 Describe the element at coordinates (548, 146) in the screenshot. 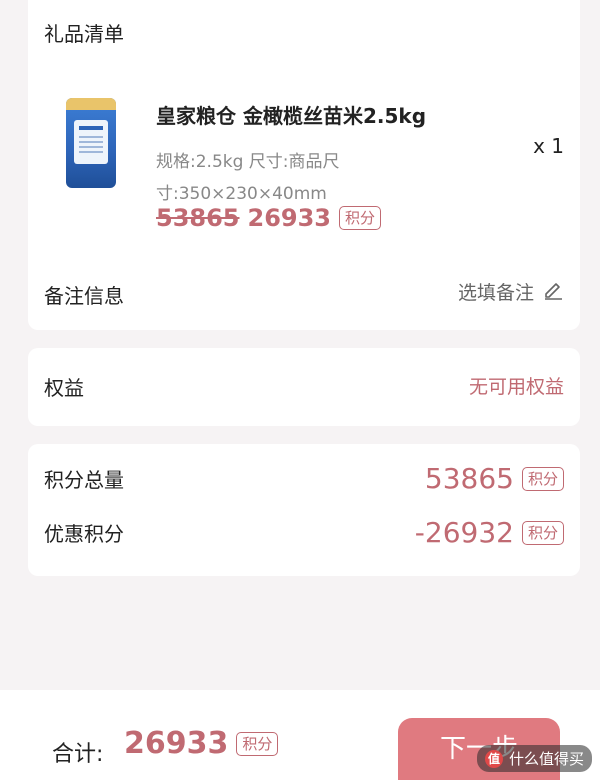

I see `product-quantity: x 1` at that location.